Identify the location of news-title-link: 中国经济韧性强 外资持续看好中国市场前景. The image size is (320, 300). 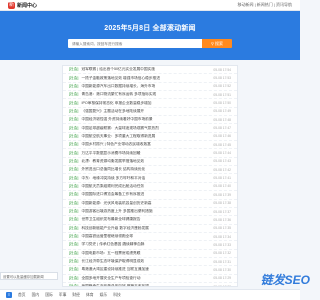
(145, 119).